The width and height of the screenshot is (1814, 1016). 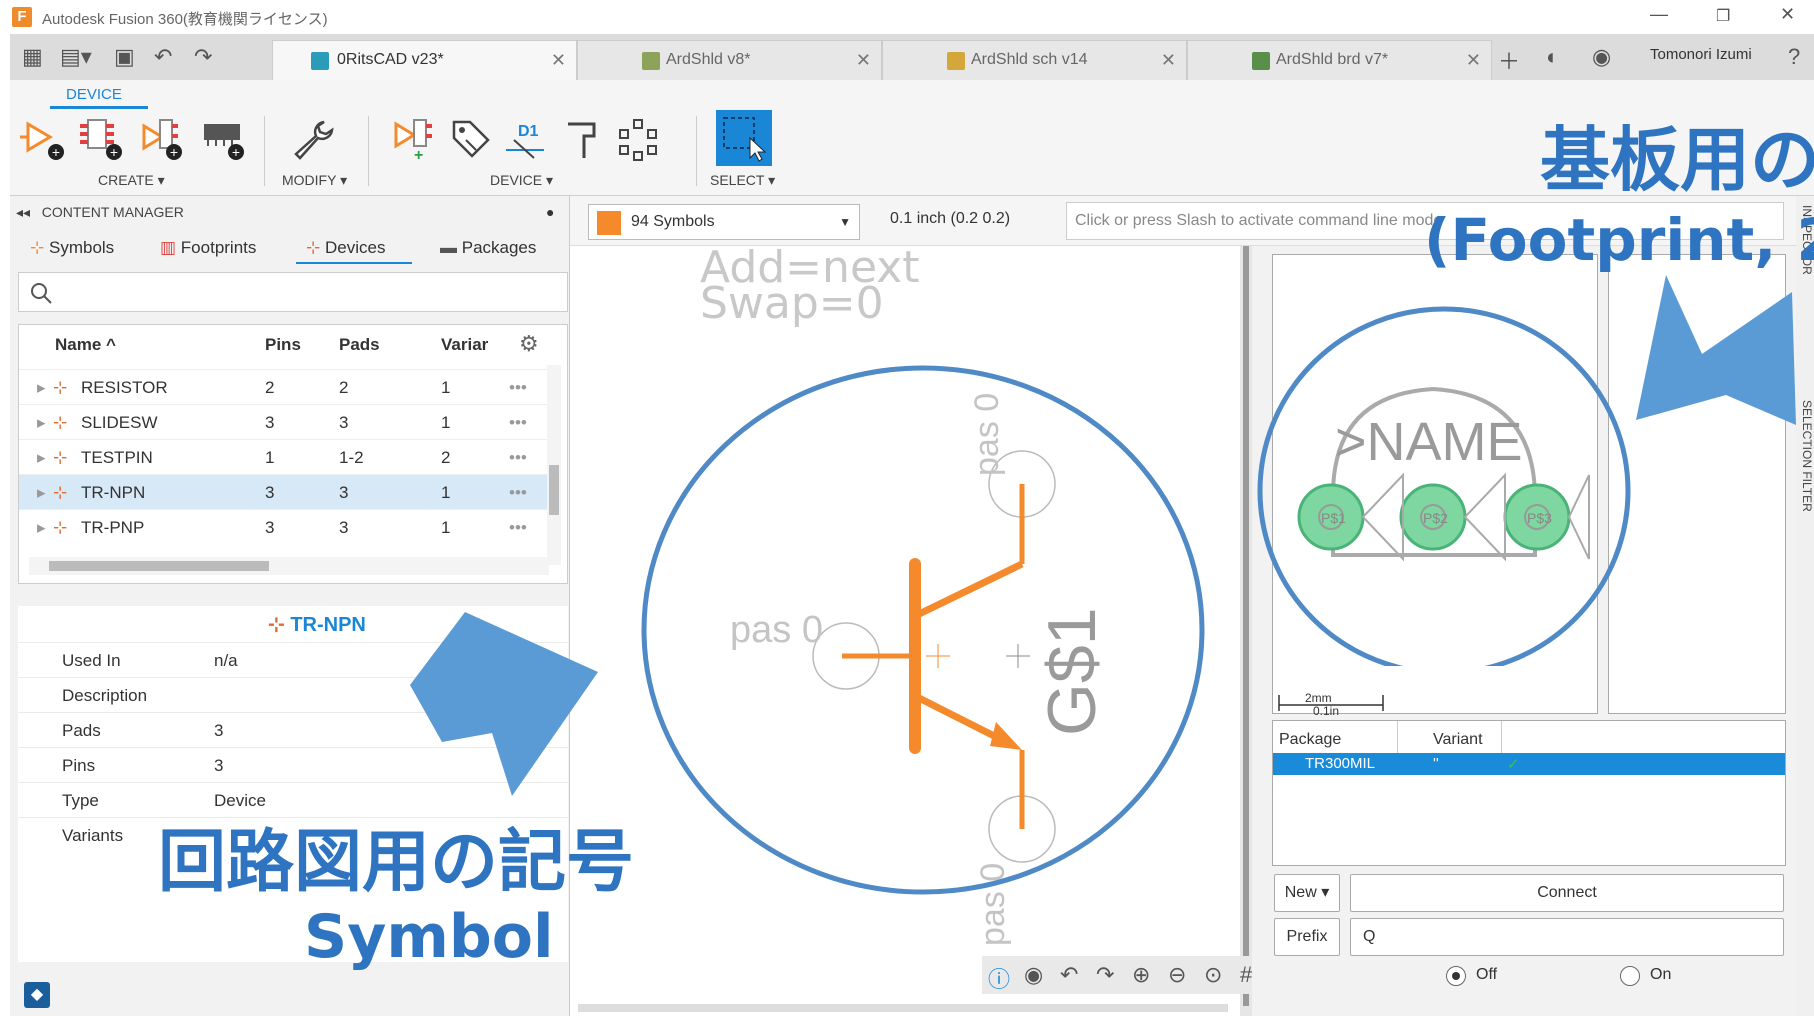 I want to click on canvas-hscrollbar, so click(x=903, y=1008).